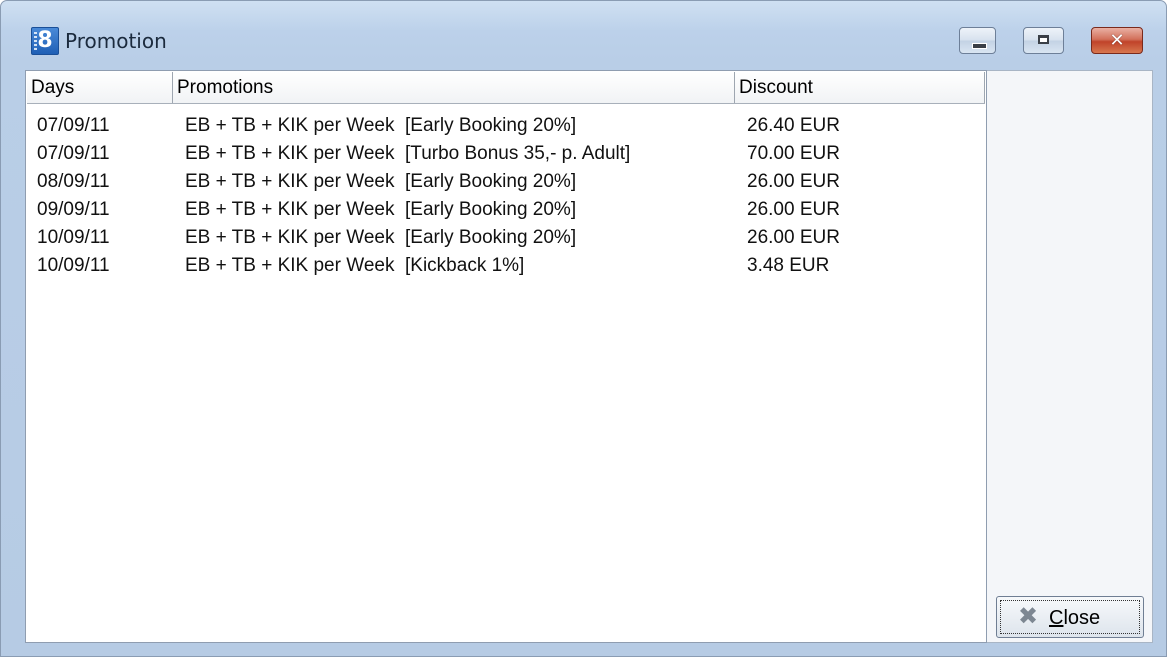 This screenshot has height=657, width=1167. What do you see at coordinates (793, 153) in the screenshot?
I see `row-discount: 70.00 EUR` at bounding box center [793, 153].